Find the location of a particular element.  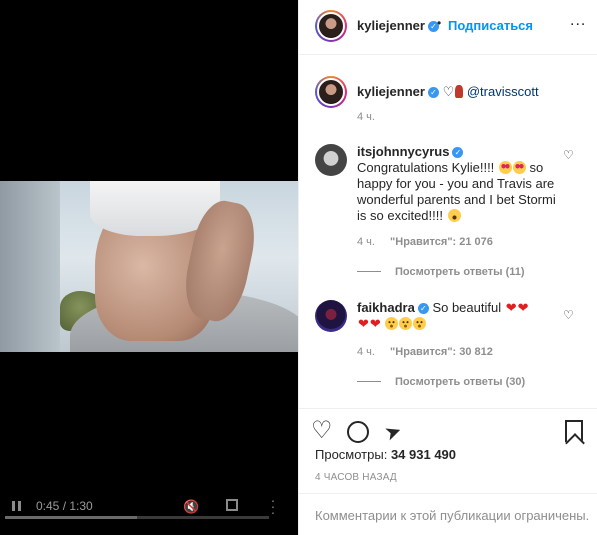

comment-body-start: Congratulations Kylie!!!! is located at coordinates (426, 167).